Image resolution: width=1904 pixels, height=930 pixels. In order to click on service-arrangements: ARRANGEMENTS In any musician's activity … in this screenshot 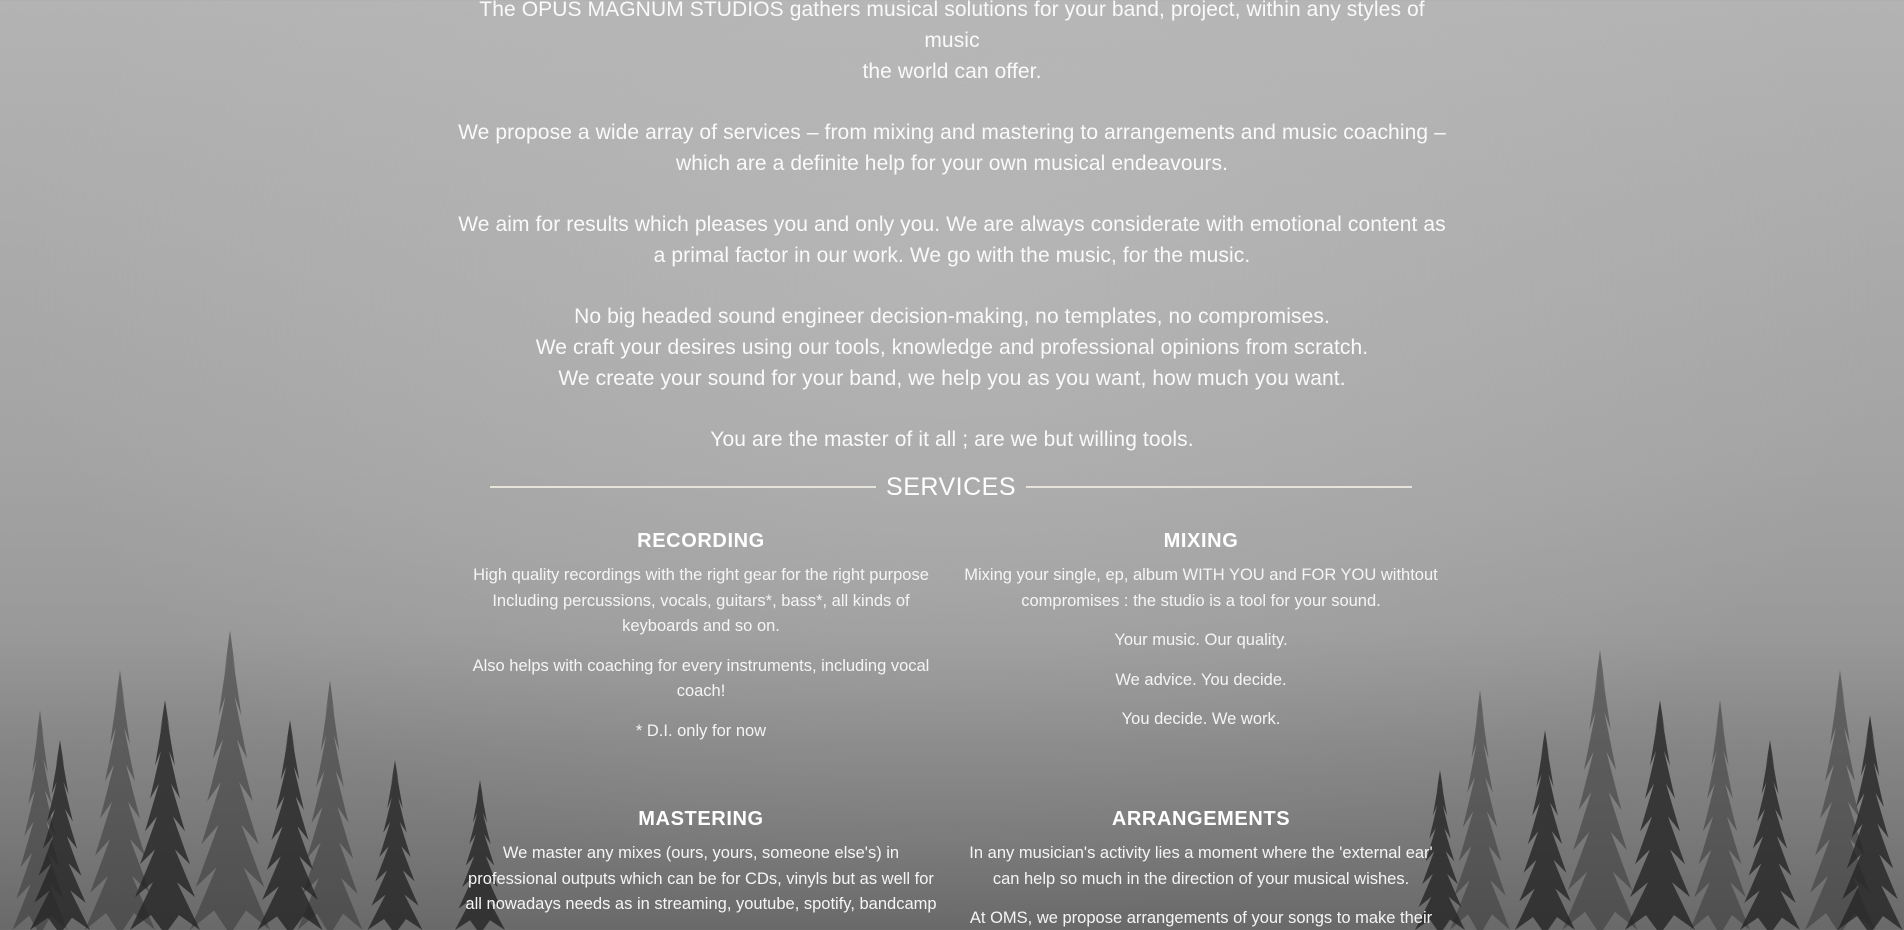, I will do `click(1201, 869)`.